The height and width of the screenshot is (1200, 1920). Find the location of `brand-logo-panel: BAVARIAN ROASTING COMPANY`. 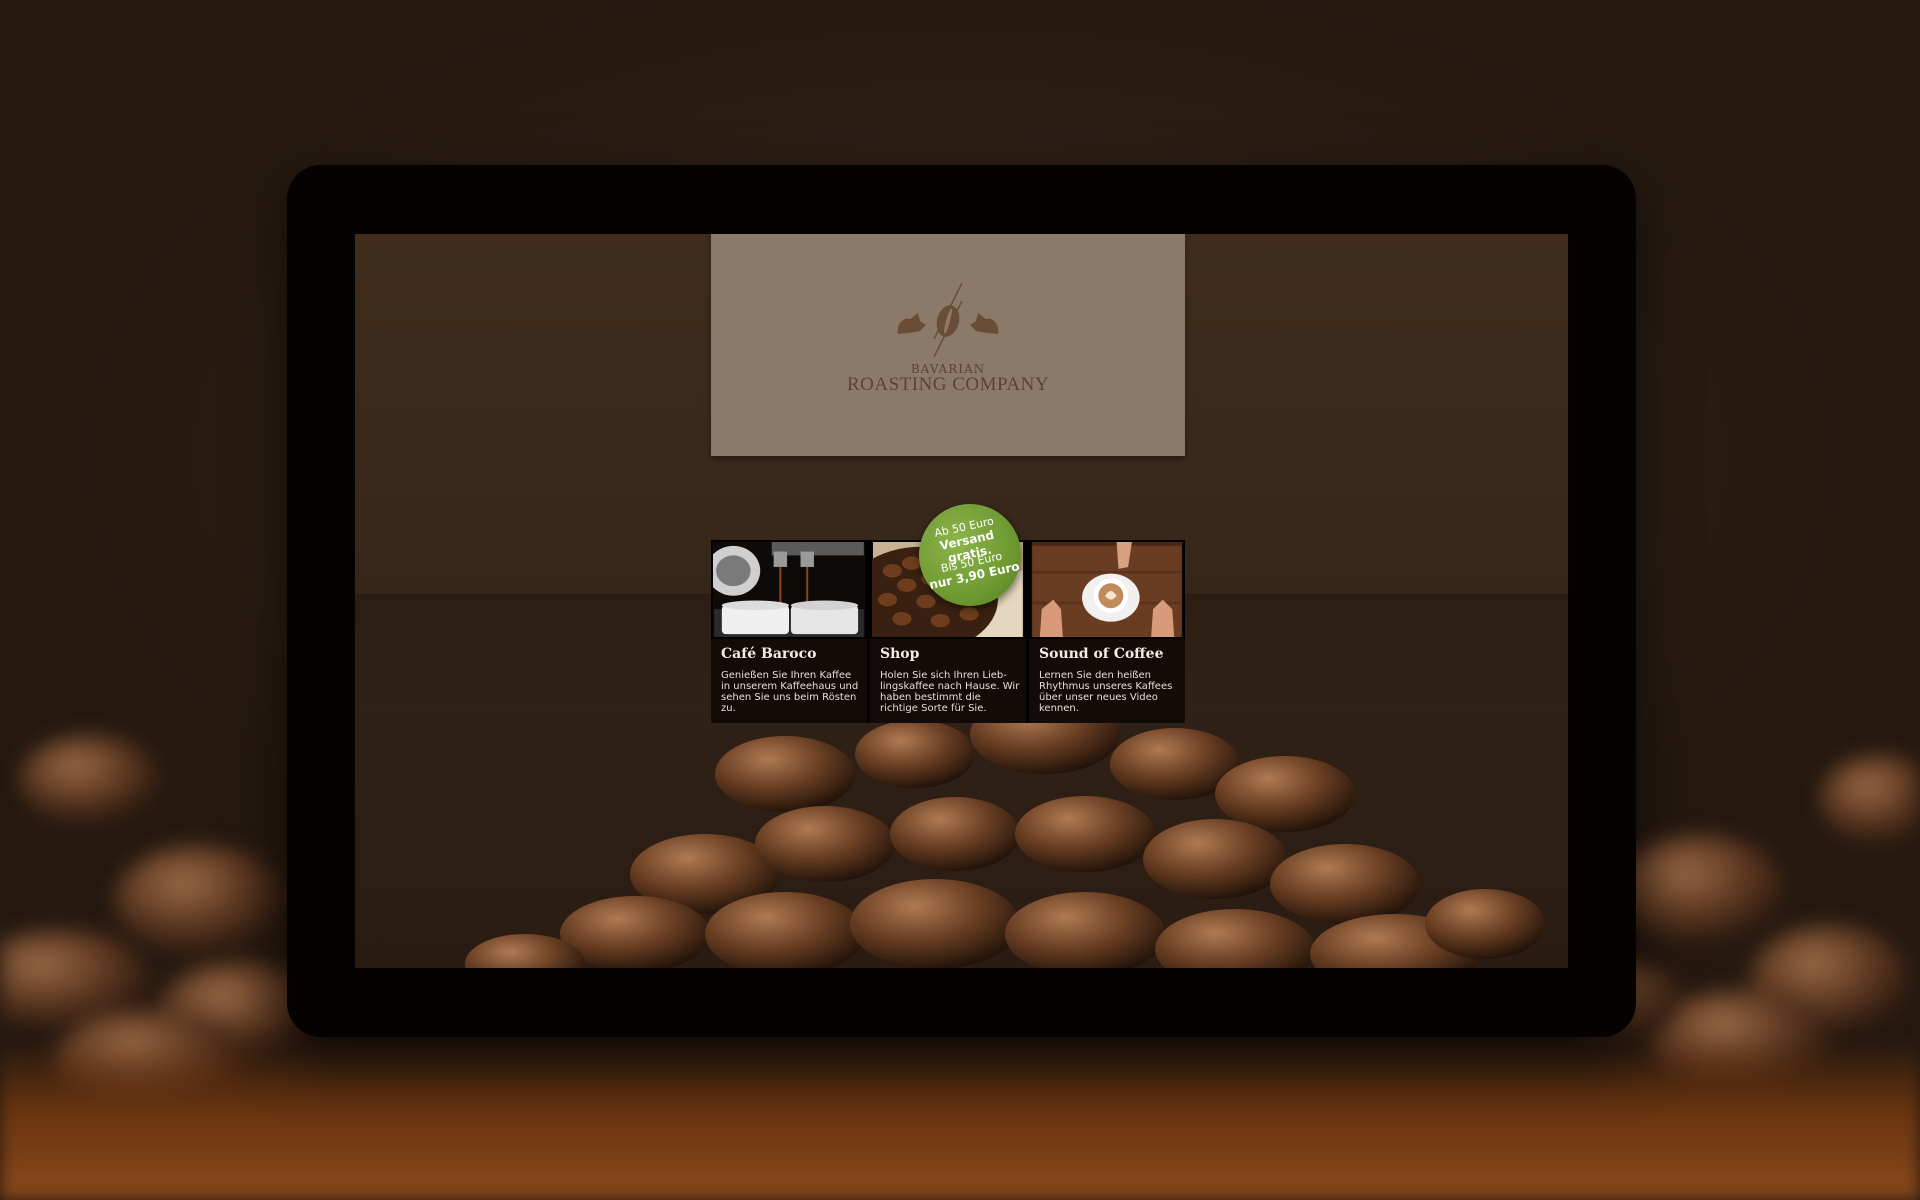

brand-logo-panel: BAVARIAN ROASTING COMPANY is located at coordinates (948, 345).